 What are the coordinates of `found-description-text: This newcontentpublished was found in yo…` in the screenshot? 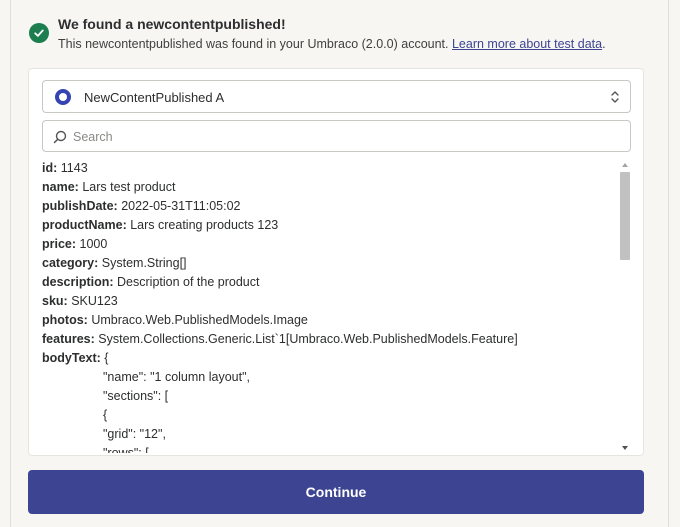 It's located at (253, 44).